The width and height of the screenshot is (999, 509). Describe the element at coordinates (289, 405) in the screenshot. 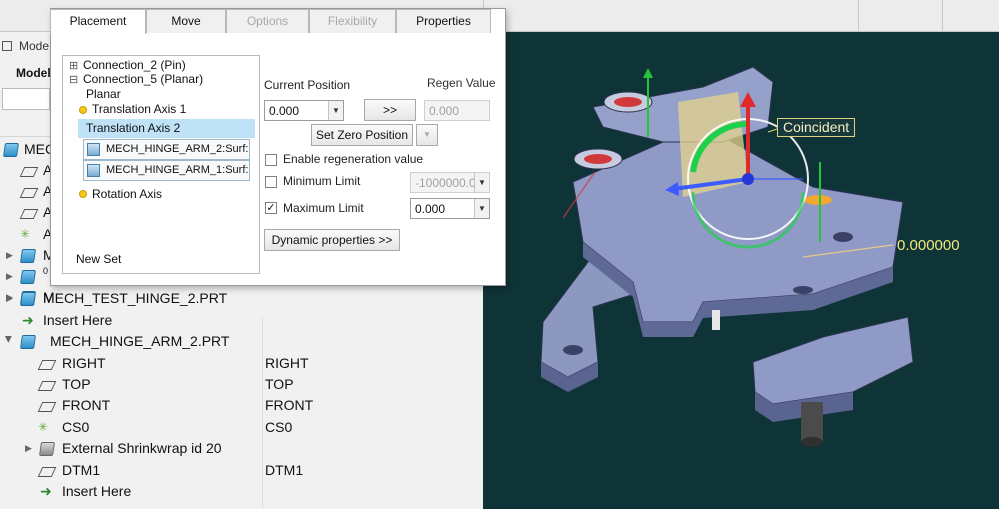

I see `tree-row-column2: FRONT` at that location.